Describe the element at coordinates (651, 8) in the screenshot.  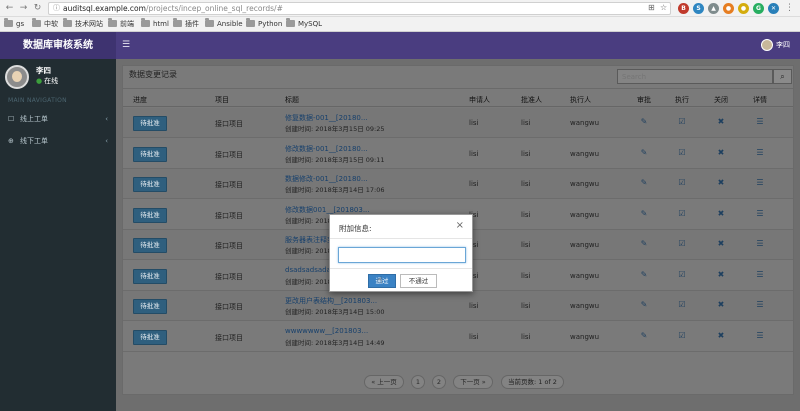
I see `translate-icon: ⊞` at that location.